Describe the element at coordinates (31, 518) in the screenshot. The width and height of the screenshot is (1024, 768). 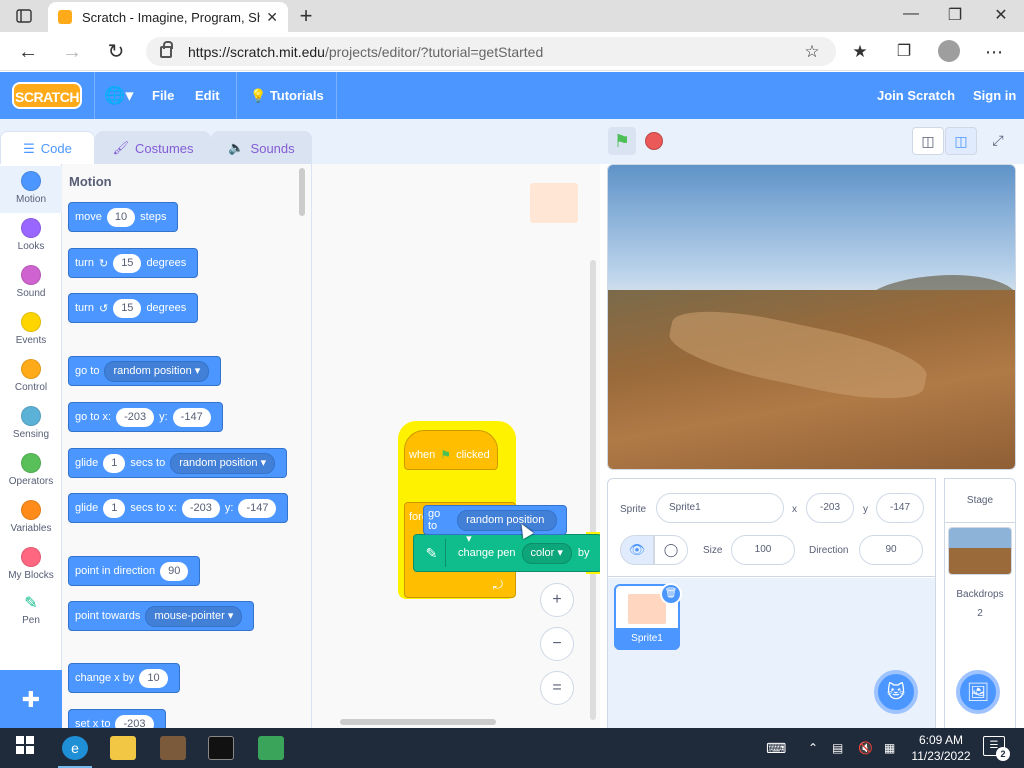
I see `category-variables: Variables` at that location.